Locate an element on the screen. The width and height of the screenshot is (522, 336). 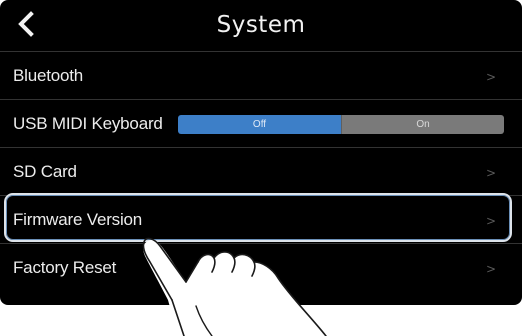
toggle-option-off: Off is located at coordinates (259, 124).